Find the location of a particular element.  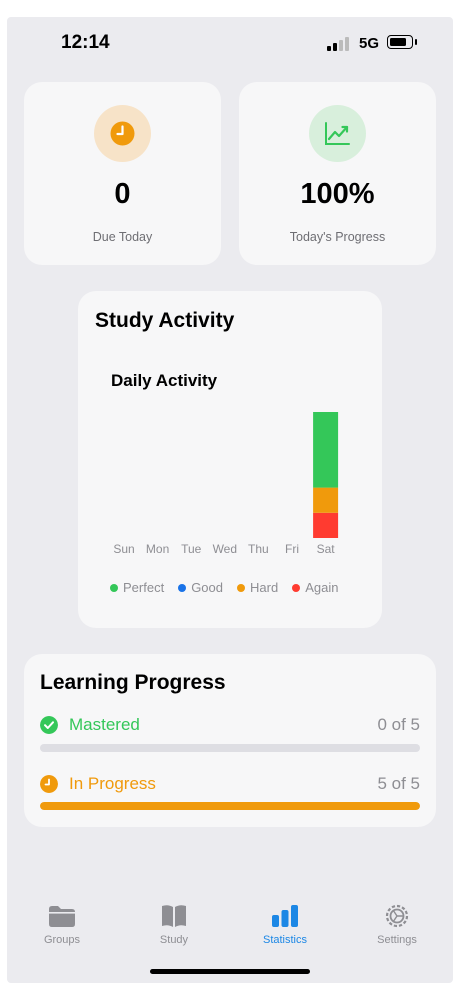

study-activity-title: Study Activity is located at coordinates (165, 320).